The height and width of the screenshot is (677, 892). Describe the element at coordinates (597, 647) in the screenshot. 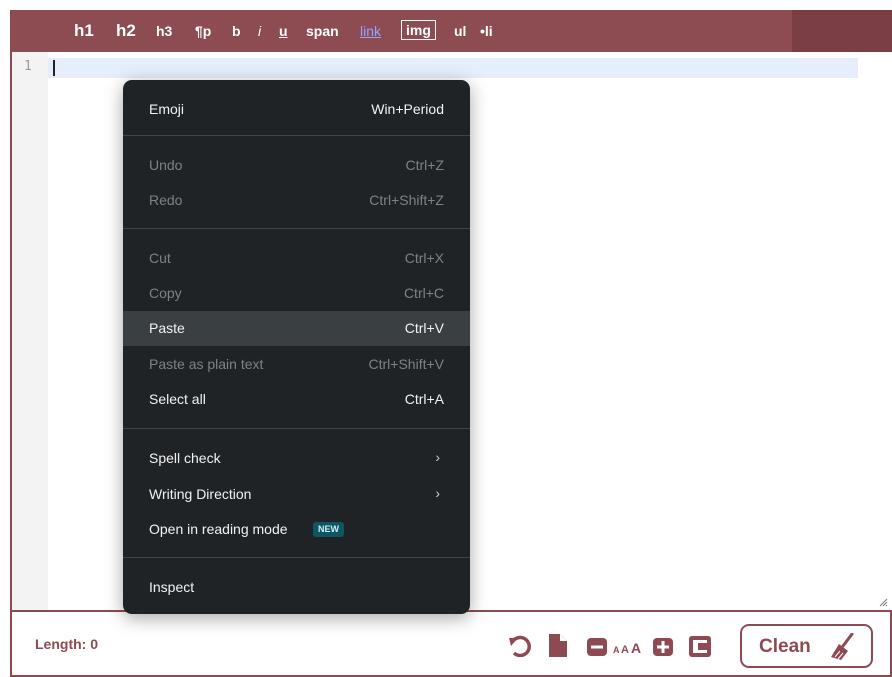

I see `decrease-font-icon` at that location.